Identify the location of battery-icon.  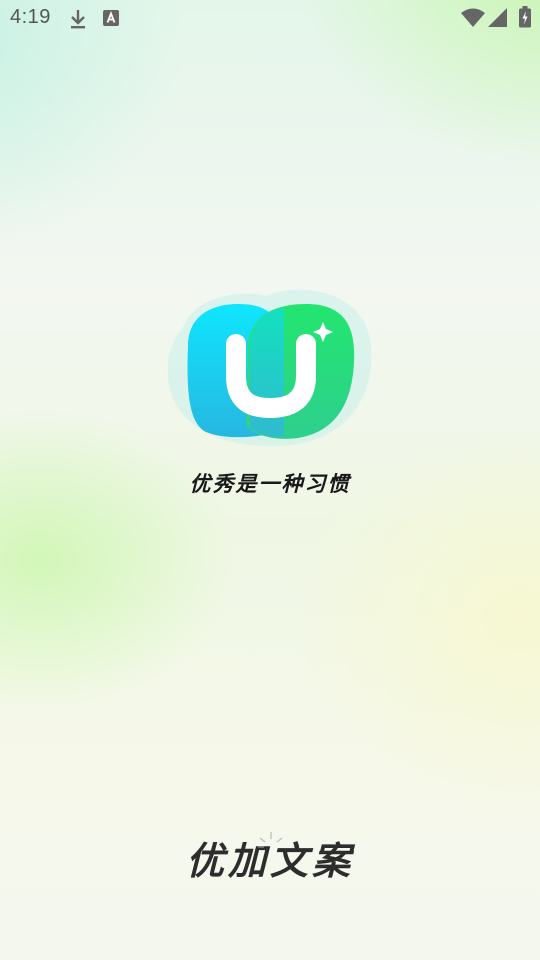
(525, 17).